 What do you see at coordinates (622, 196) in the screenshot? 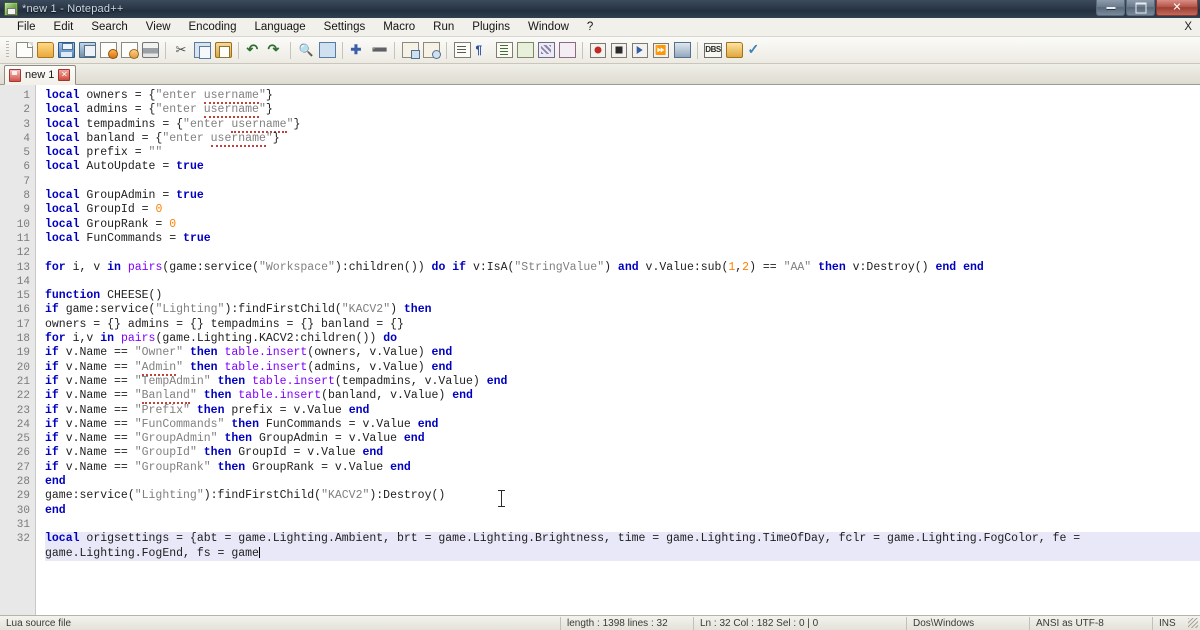
I see `code-line: local GroupAdmin = true` at bounding box center [622, 196].